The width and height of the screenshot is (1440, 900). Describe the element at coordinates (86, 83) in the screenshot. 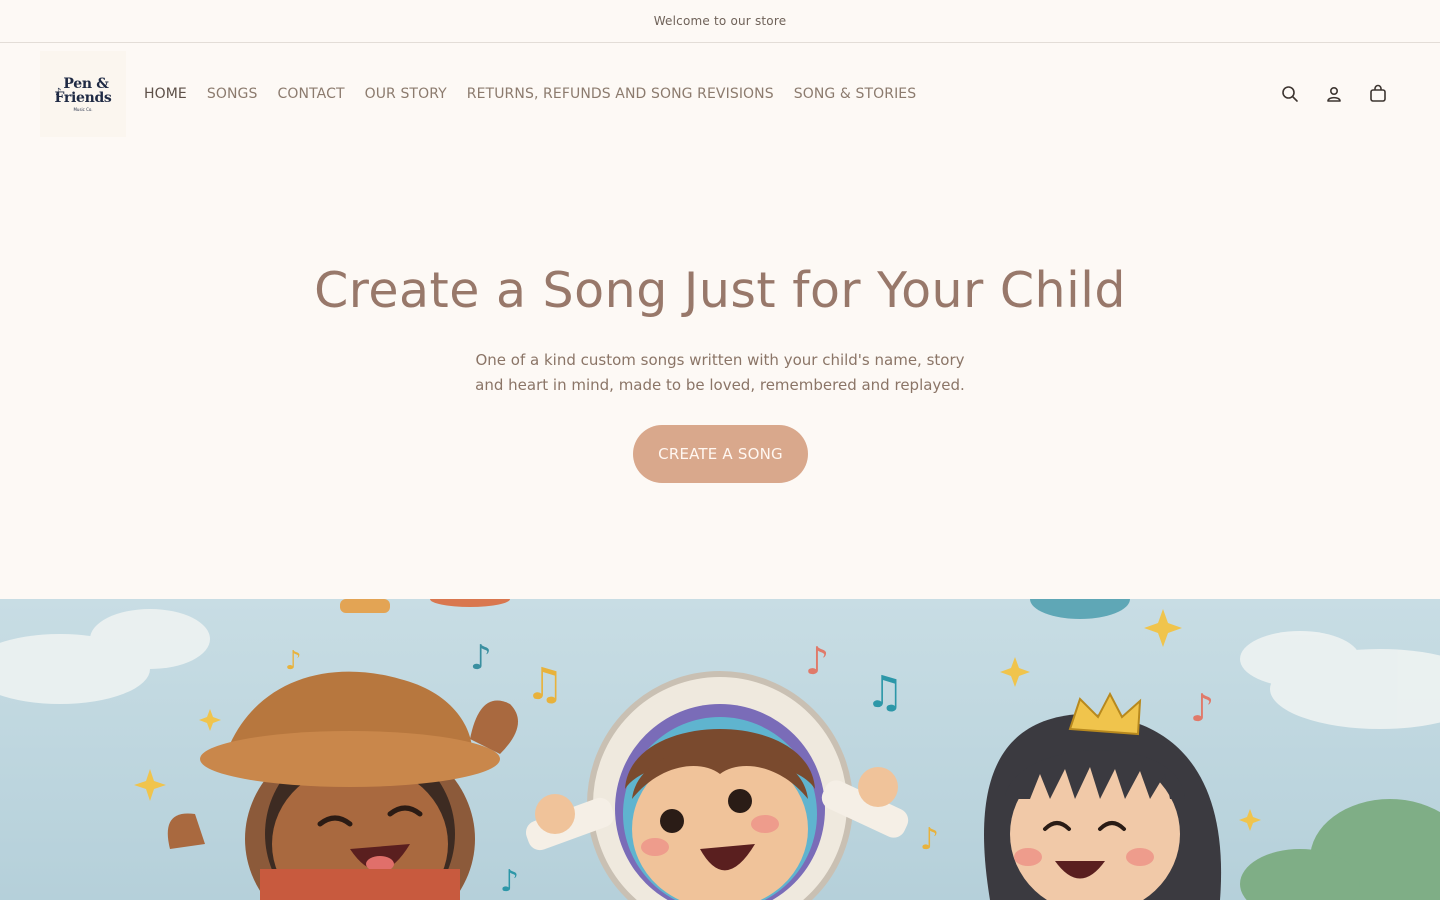

I see `logo-line1: Pen &` at that location.